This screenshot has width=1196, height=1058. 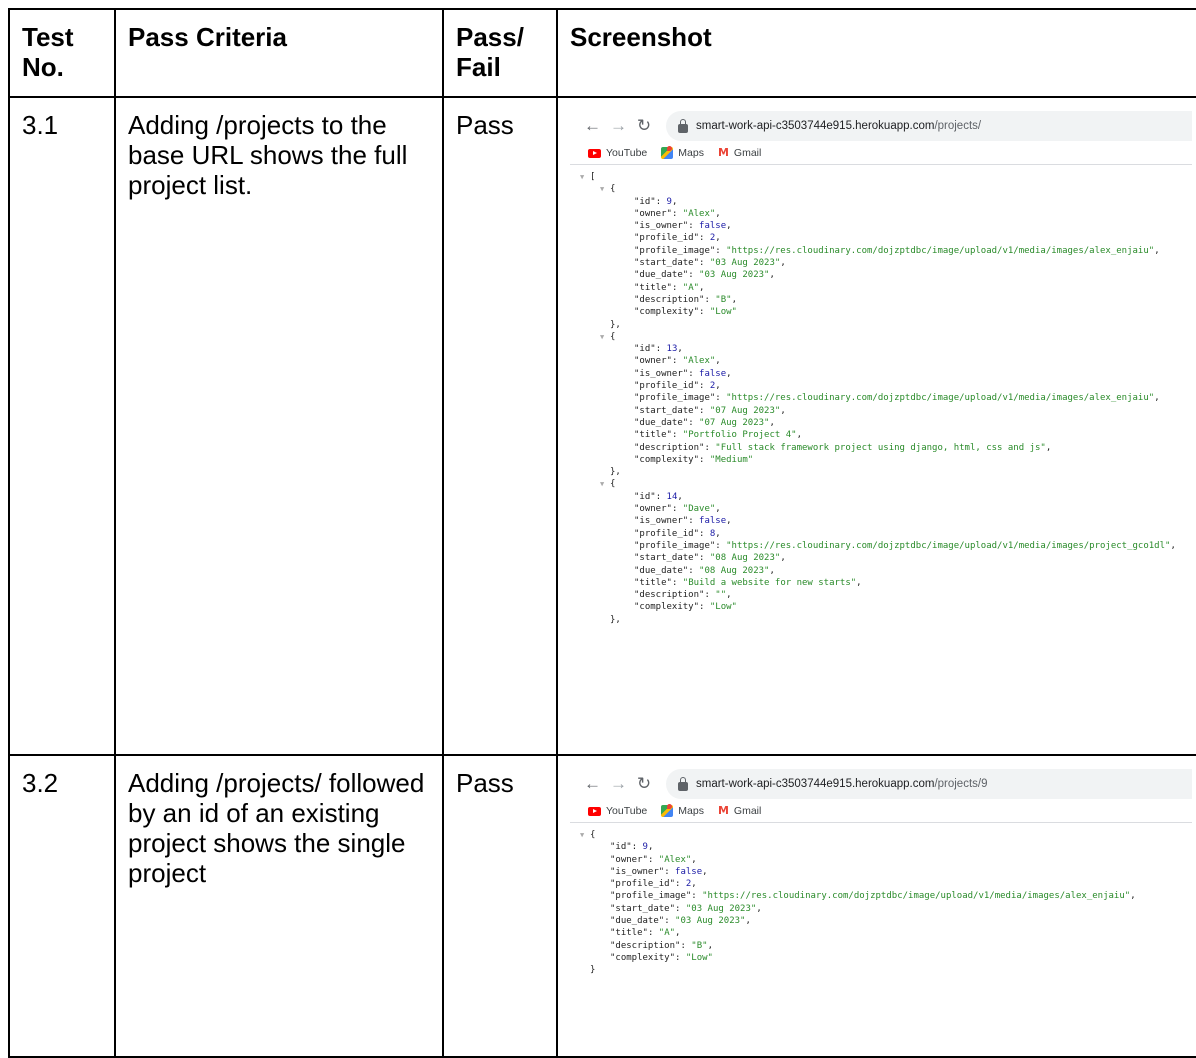 I want to click on json-line: "owner": "Dave",, so click(x=677, y=509).